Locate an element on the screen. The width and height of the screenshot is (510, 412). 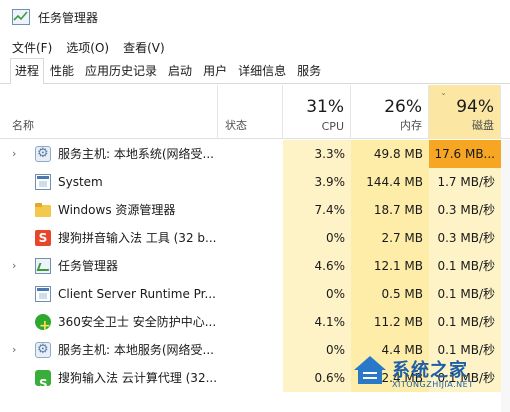
process-cpu: 0.6% is located at coordinates (317, 378).